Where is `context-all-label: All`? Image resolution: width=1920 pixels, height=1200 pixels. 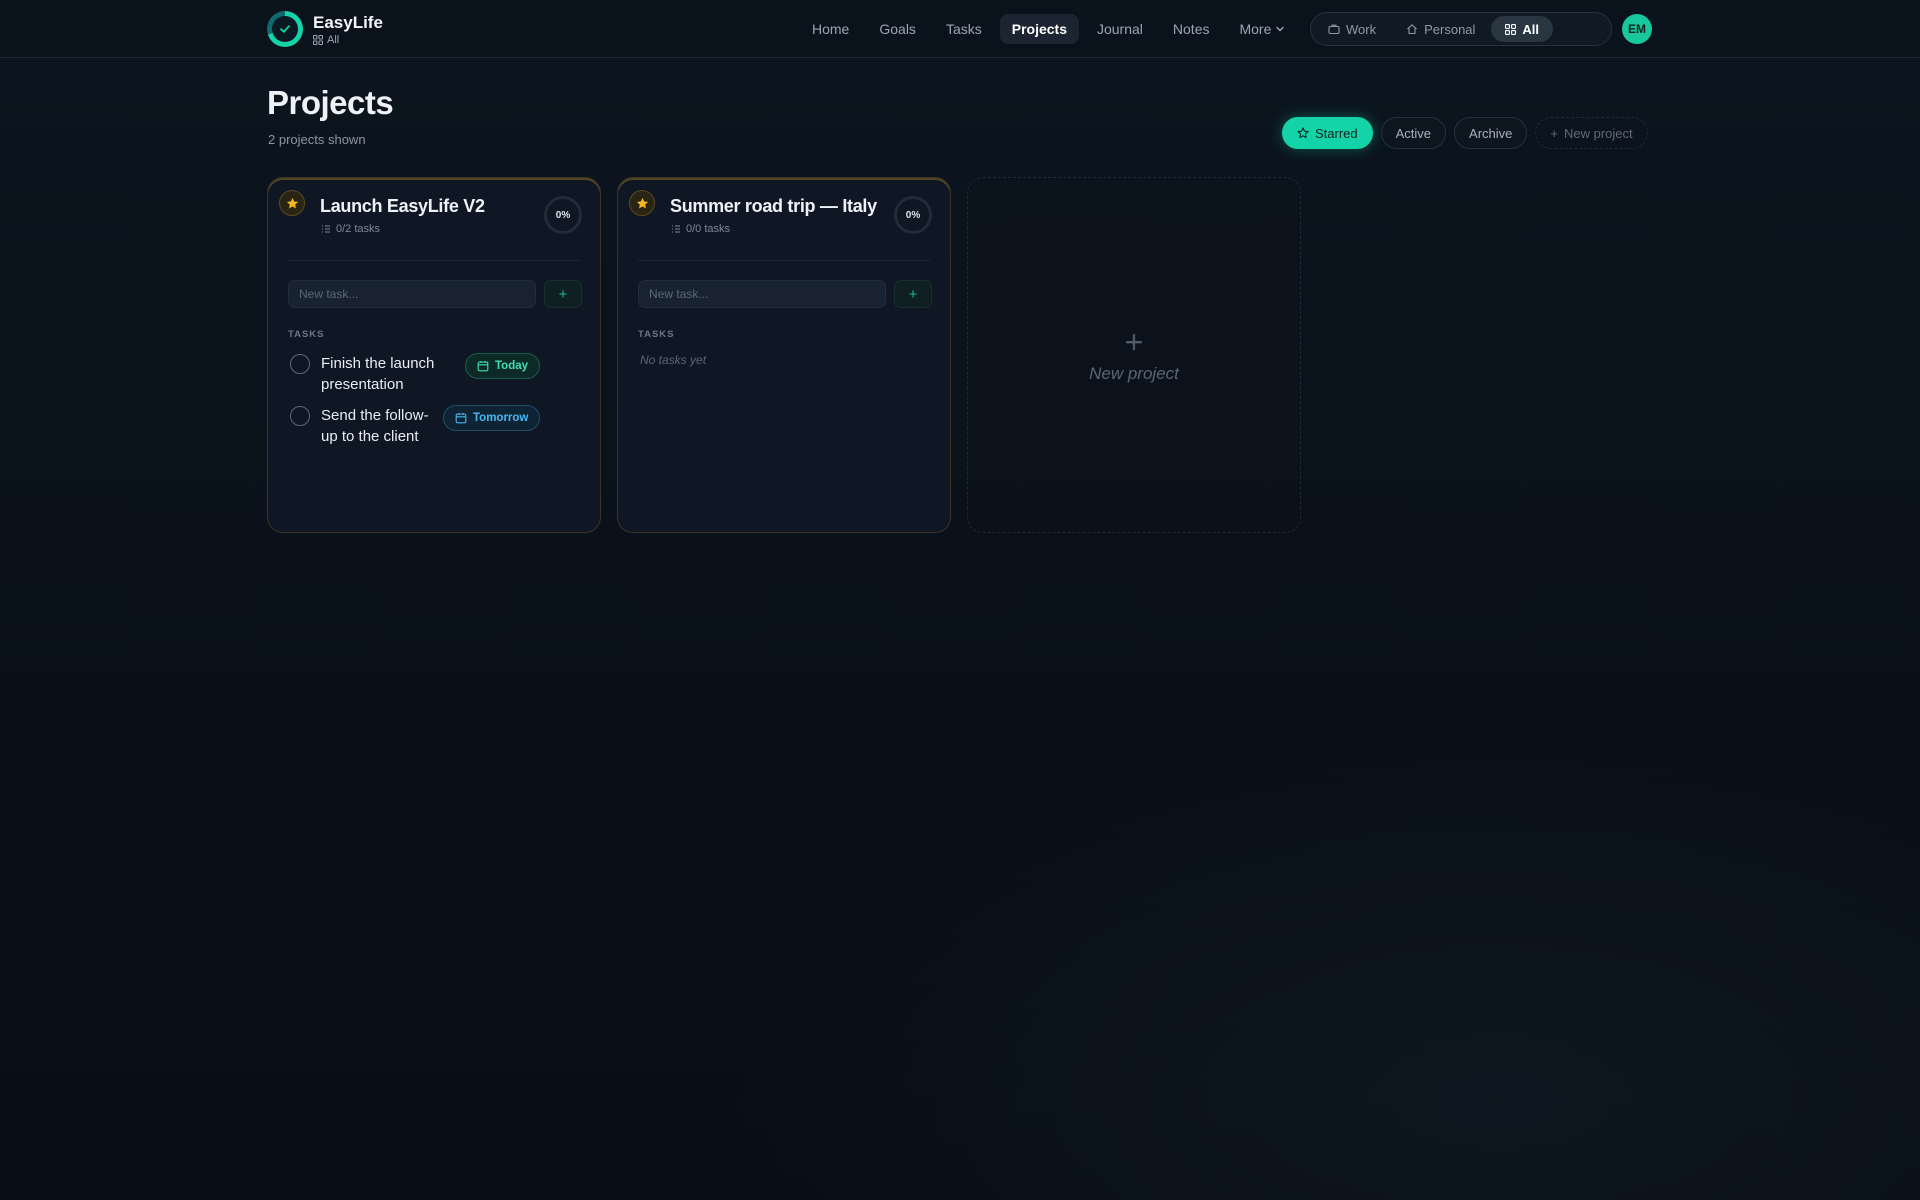
context-all-label: All is located at coordinates (1531, 29).